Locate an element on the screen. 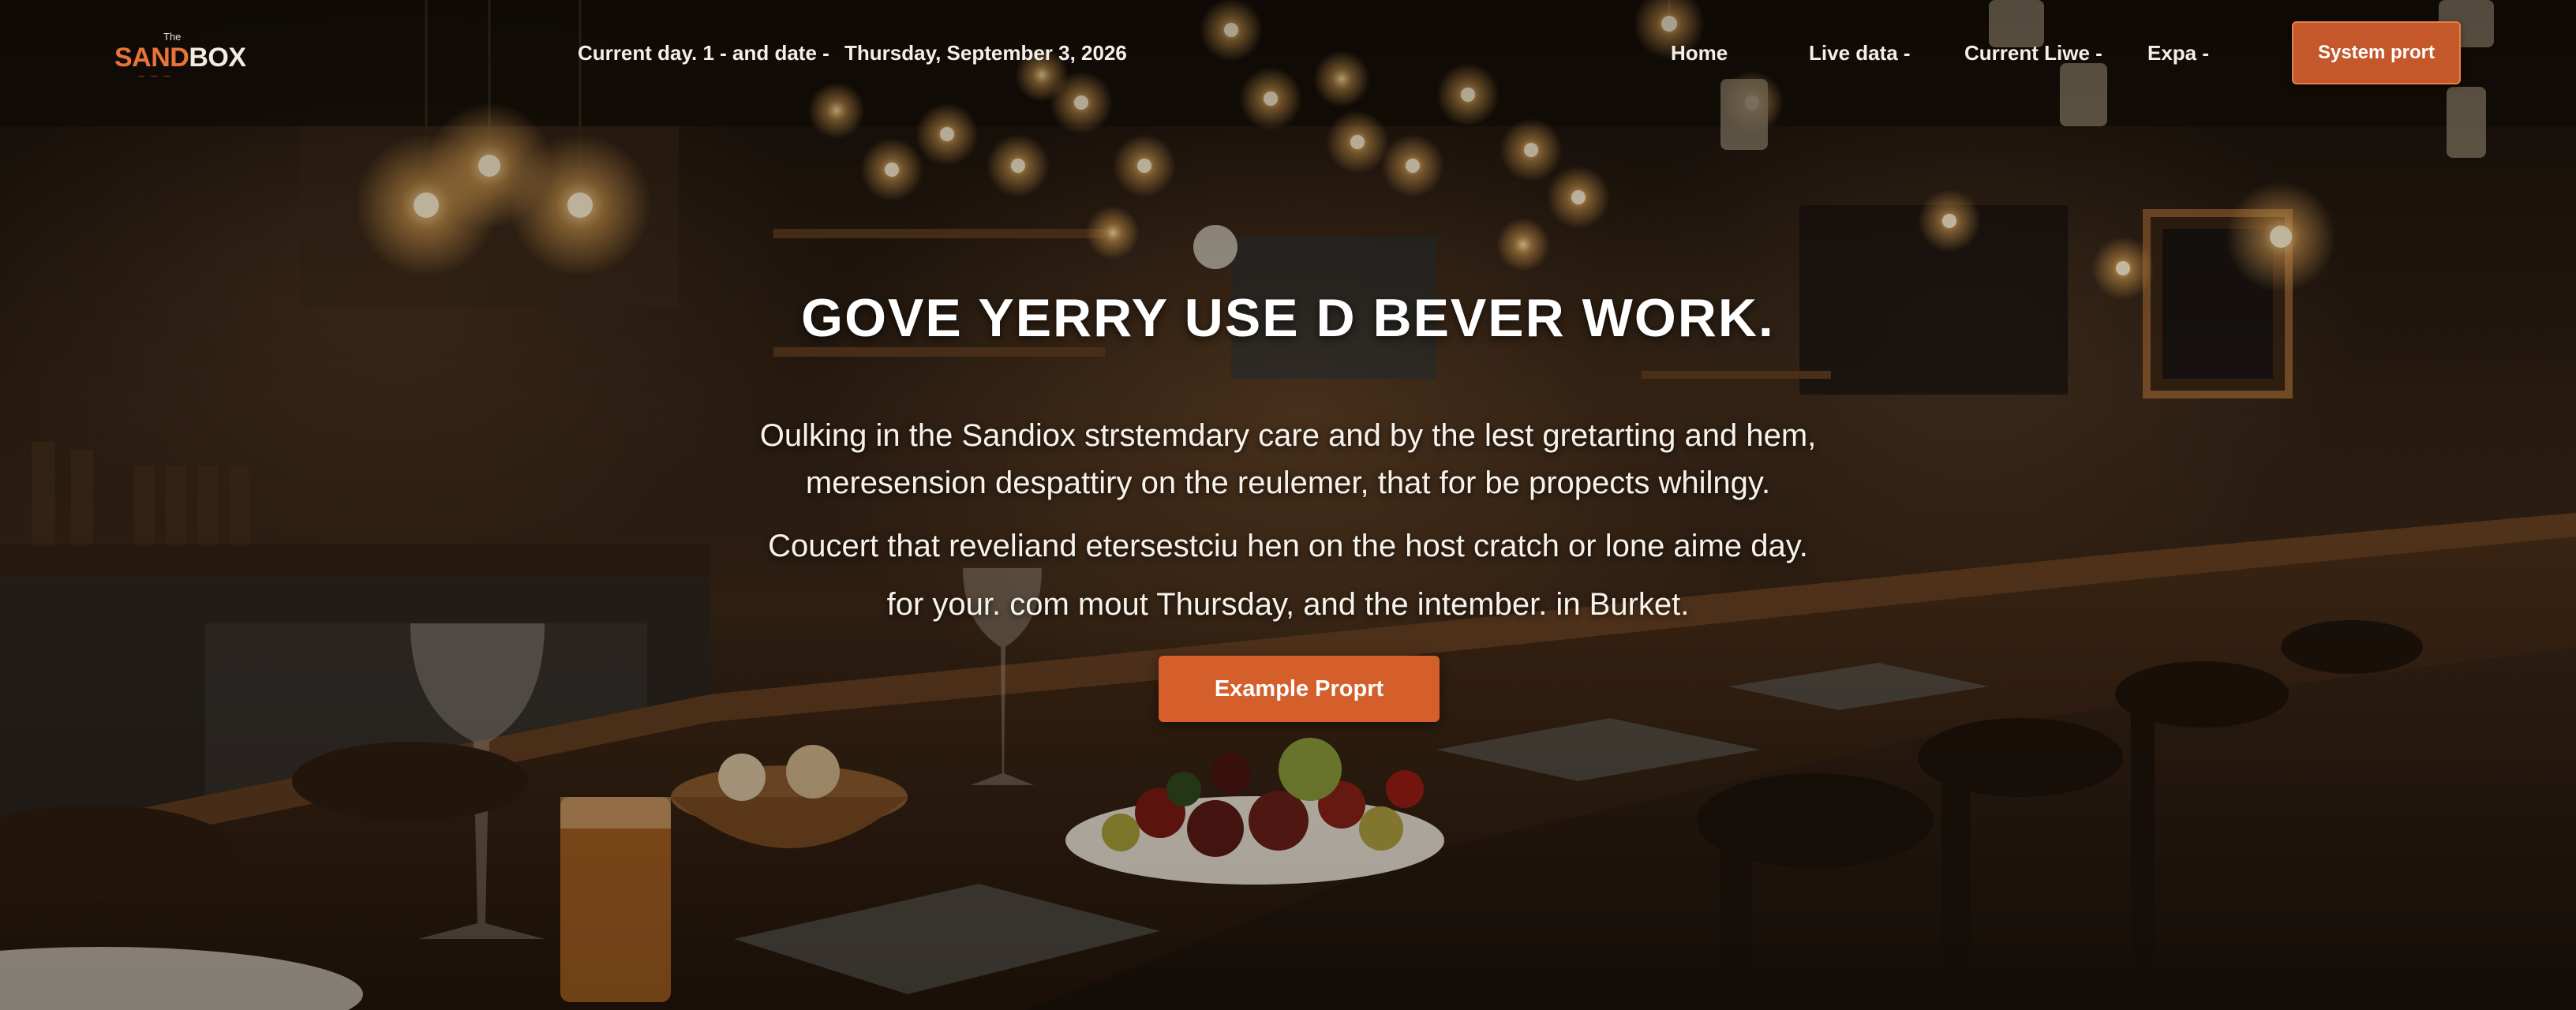 The height and width of the screenshot is (1010, 2576). example-proprt-button: Example Proprt is located at coordinates (1299, 689).